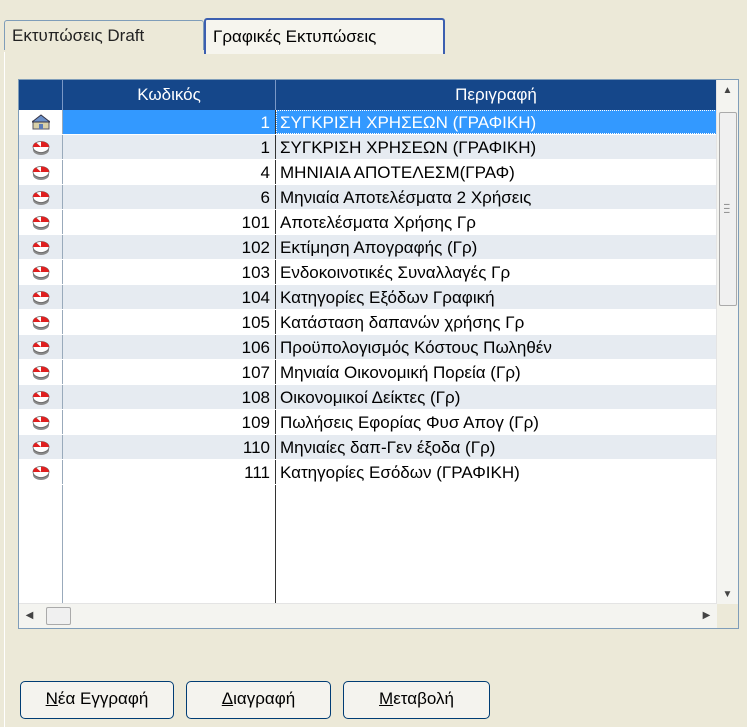 This screenshot has height=727, width=747. I want to click on table-row: 104 Κατηγορίες Εξόδων Γραφική, so click(368, 297).